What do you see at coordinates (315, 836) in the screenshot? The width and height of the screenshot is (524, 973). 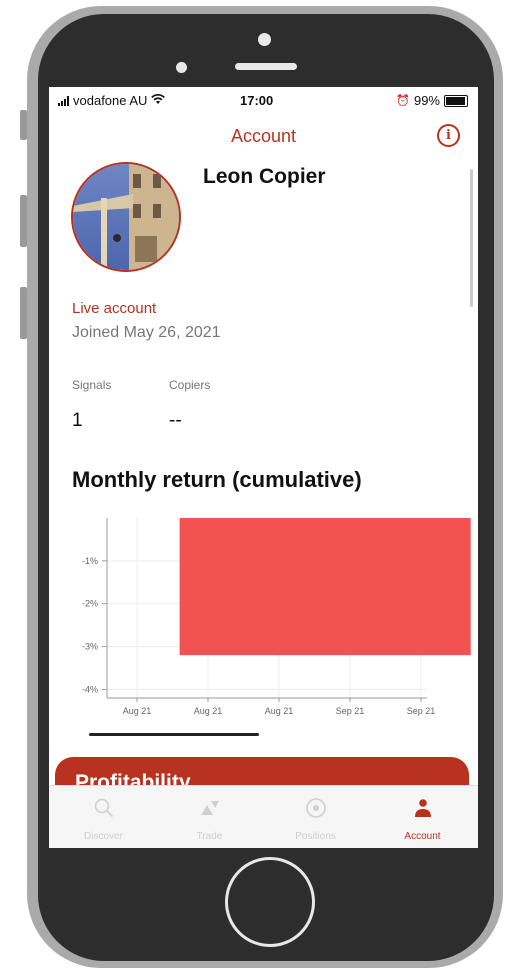 I see `tab-label: Positions` at bounding box center [315, 836].